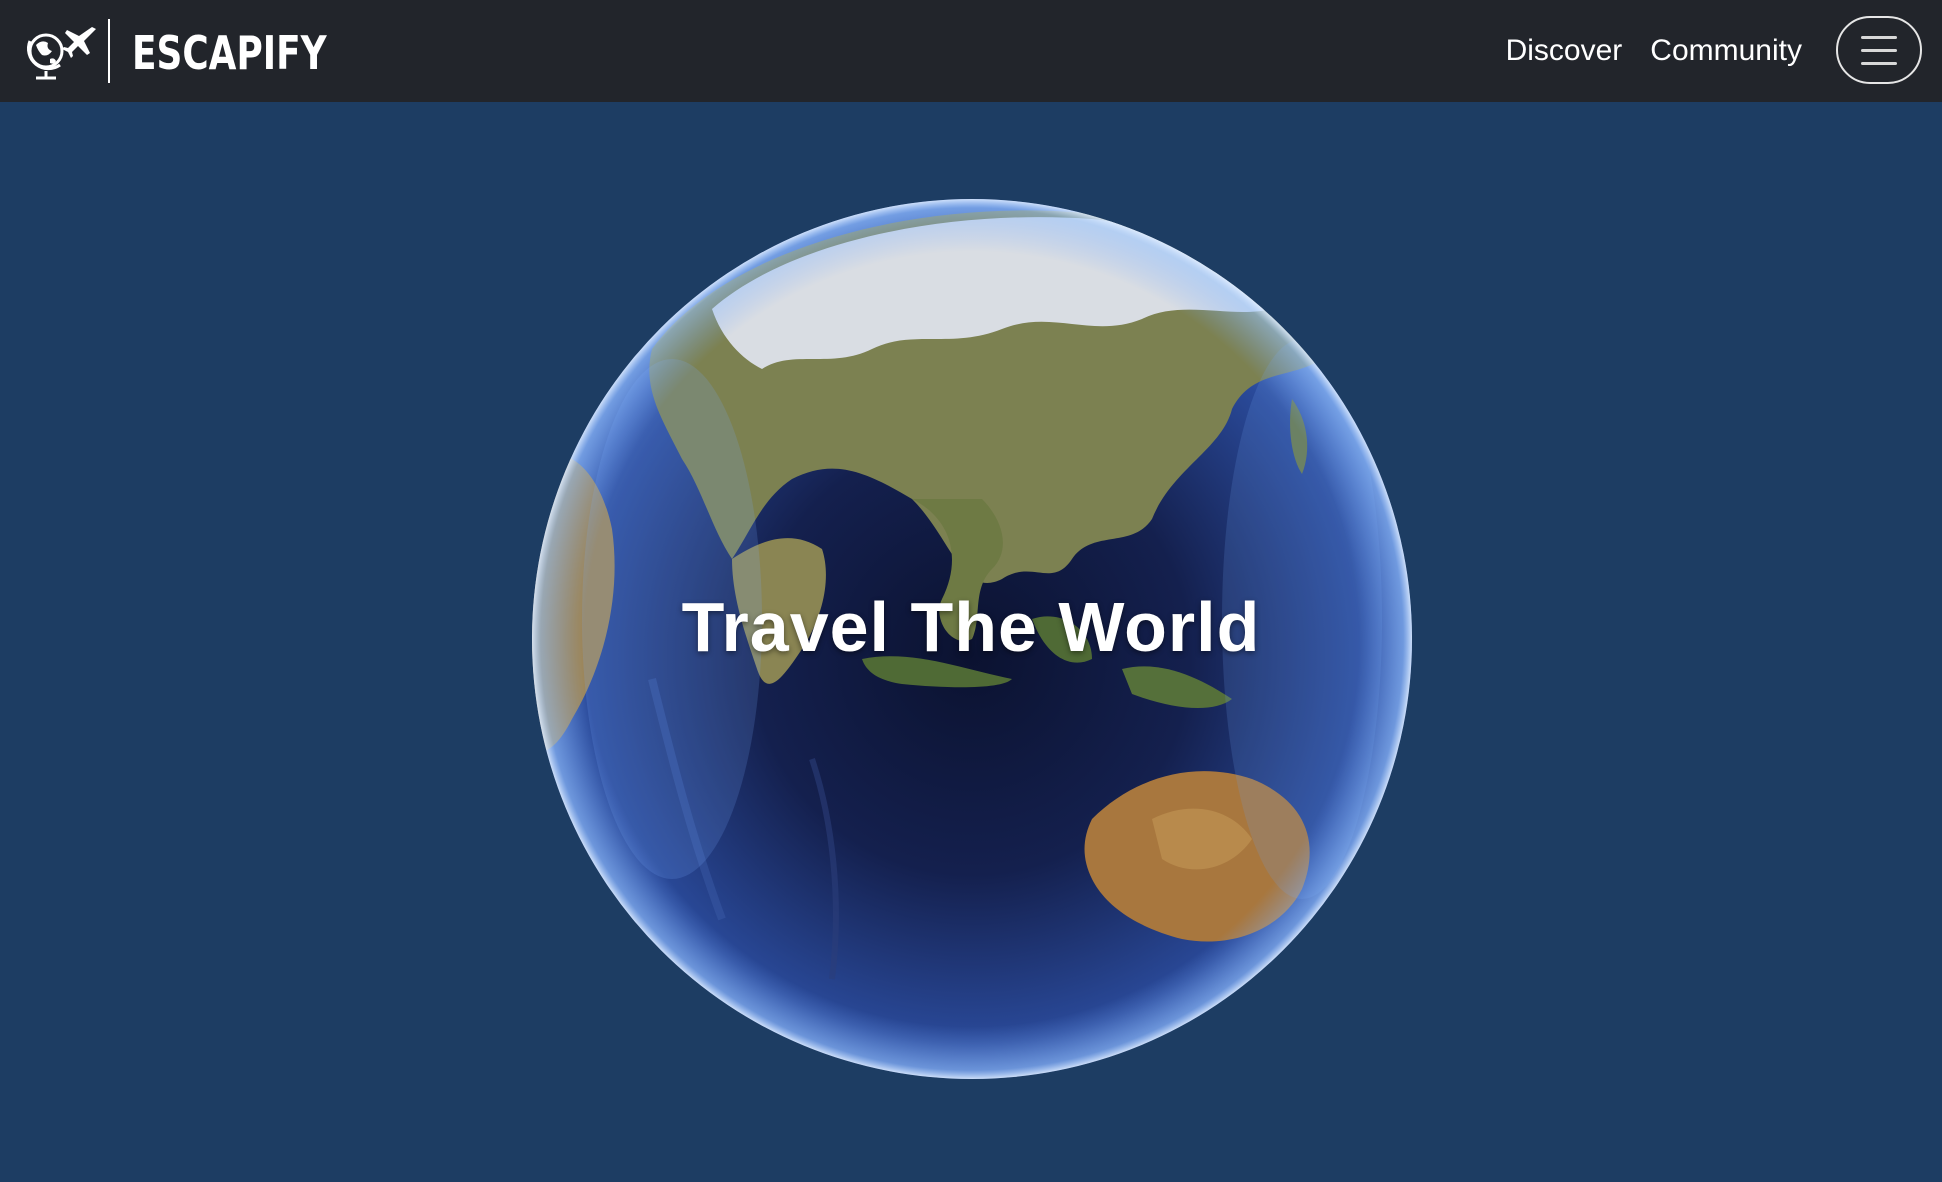 The height and width of the screenshot is (1182, 1942). I want to click on brand-name: ESCAPIFY, so click(229, 53).